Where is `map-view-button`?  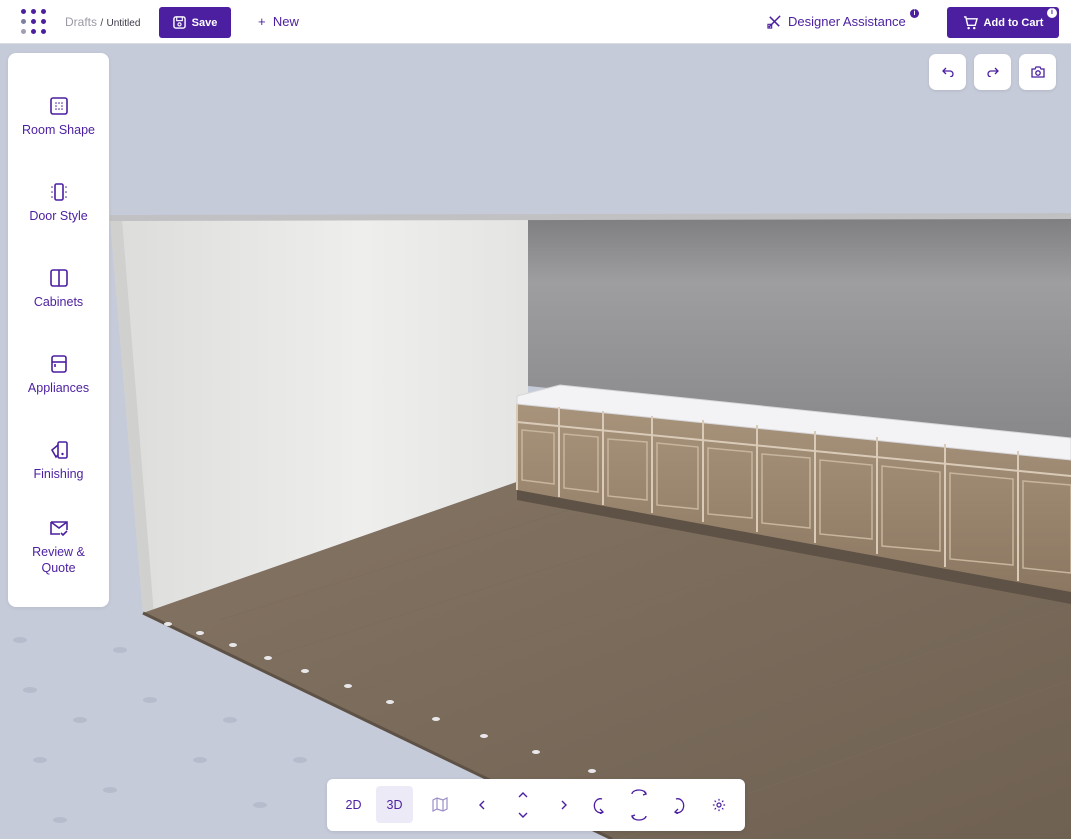 map-view-button is located at coordinates (439, 804).